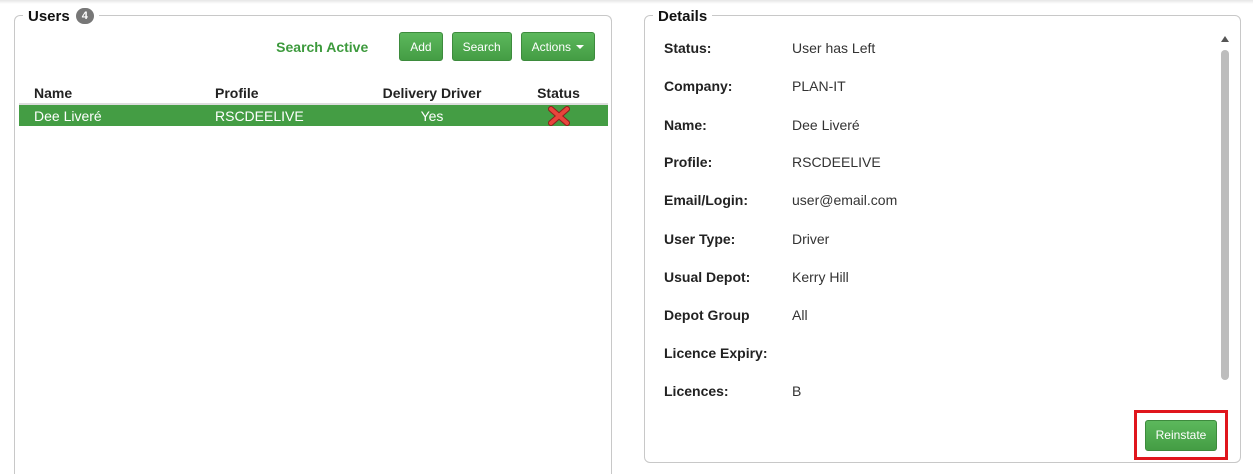  I want to click on detail-label: Licence Expiry:, so click(716, 353).